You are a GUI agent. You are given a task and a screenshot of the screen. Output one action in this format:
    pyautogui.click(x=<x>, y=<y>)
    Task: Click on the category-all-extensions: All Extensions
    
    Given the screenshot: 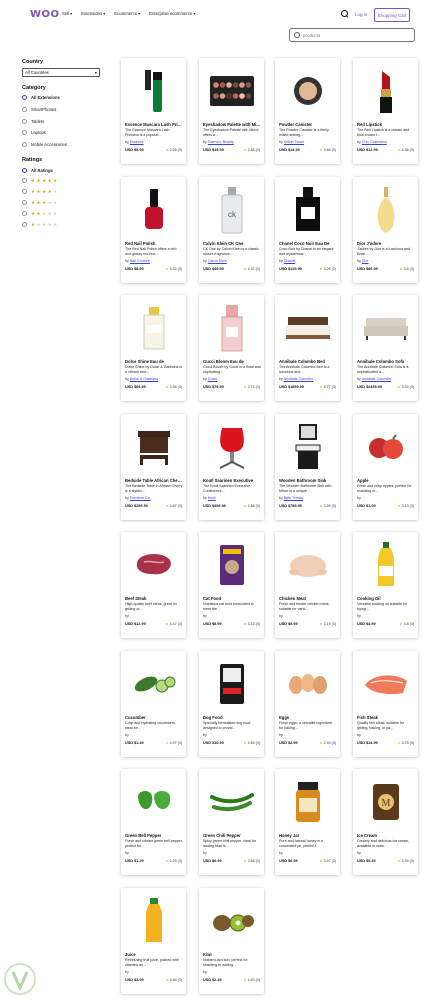 What is the action you would take?
    pyautogui.click(x=63, y=98)
    